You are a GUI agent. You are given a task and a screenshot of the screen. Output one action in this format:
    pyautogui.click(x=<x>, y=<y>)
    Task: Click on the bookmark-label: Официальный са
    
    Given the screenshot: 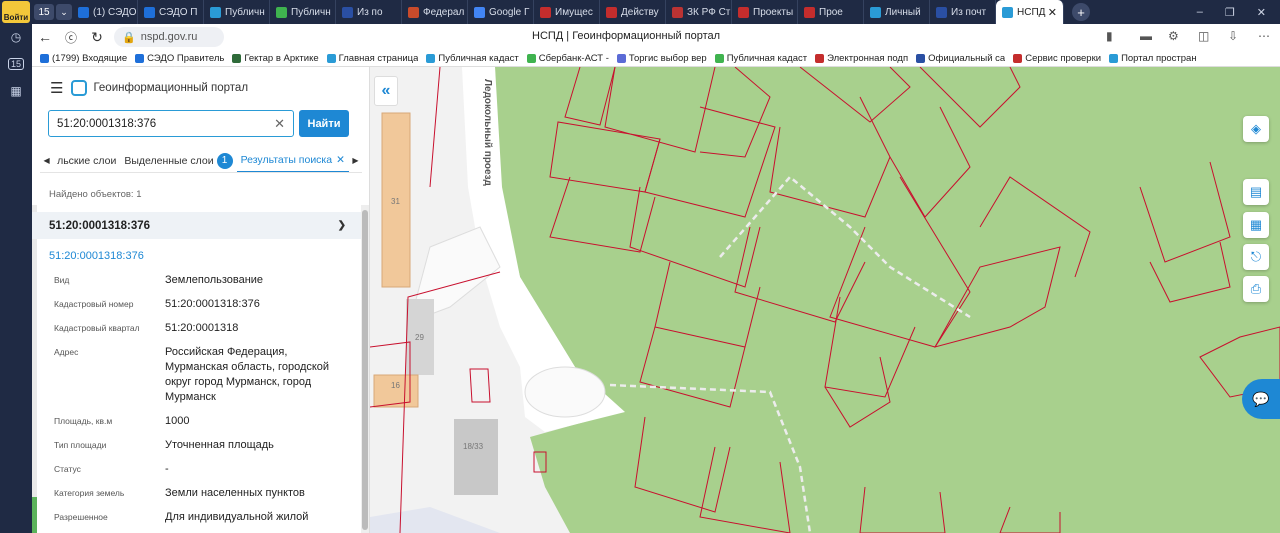 What is the action you would take?
    pyautogui.click(x=967, y=58)
    